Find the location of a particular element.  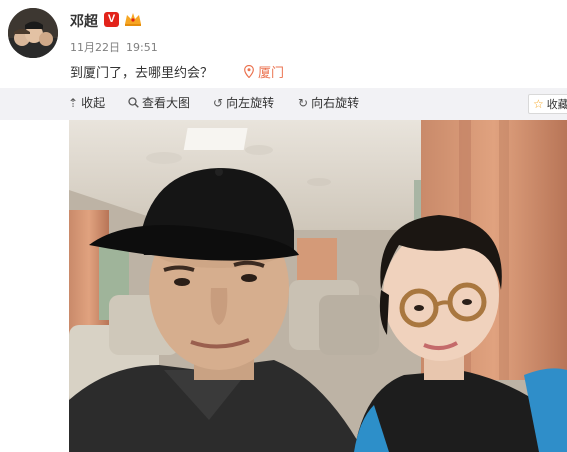

verified-badge-icon: V is located at coordinates (111, 19).